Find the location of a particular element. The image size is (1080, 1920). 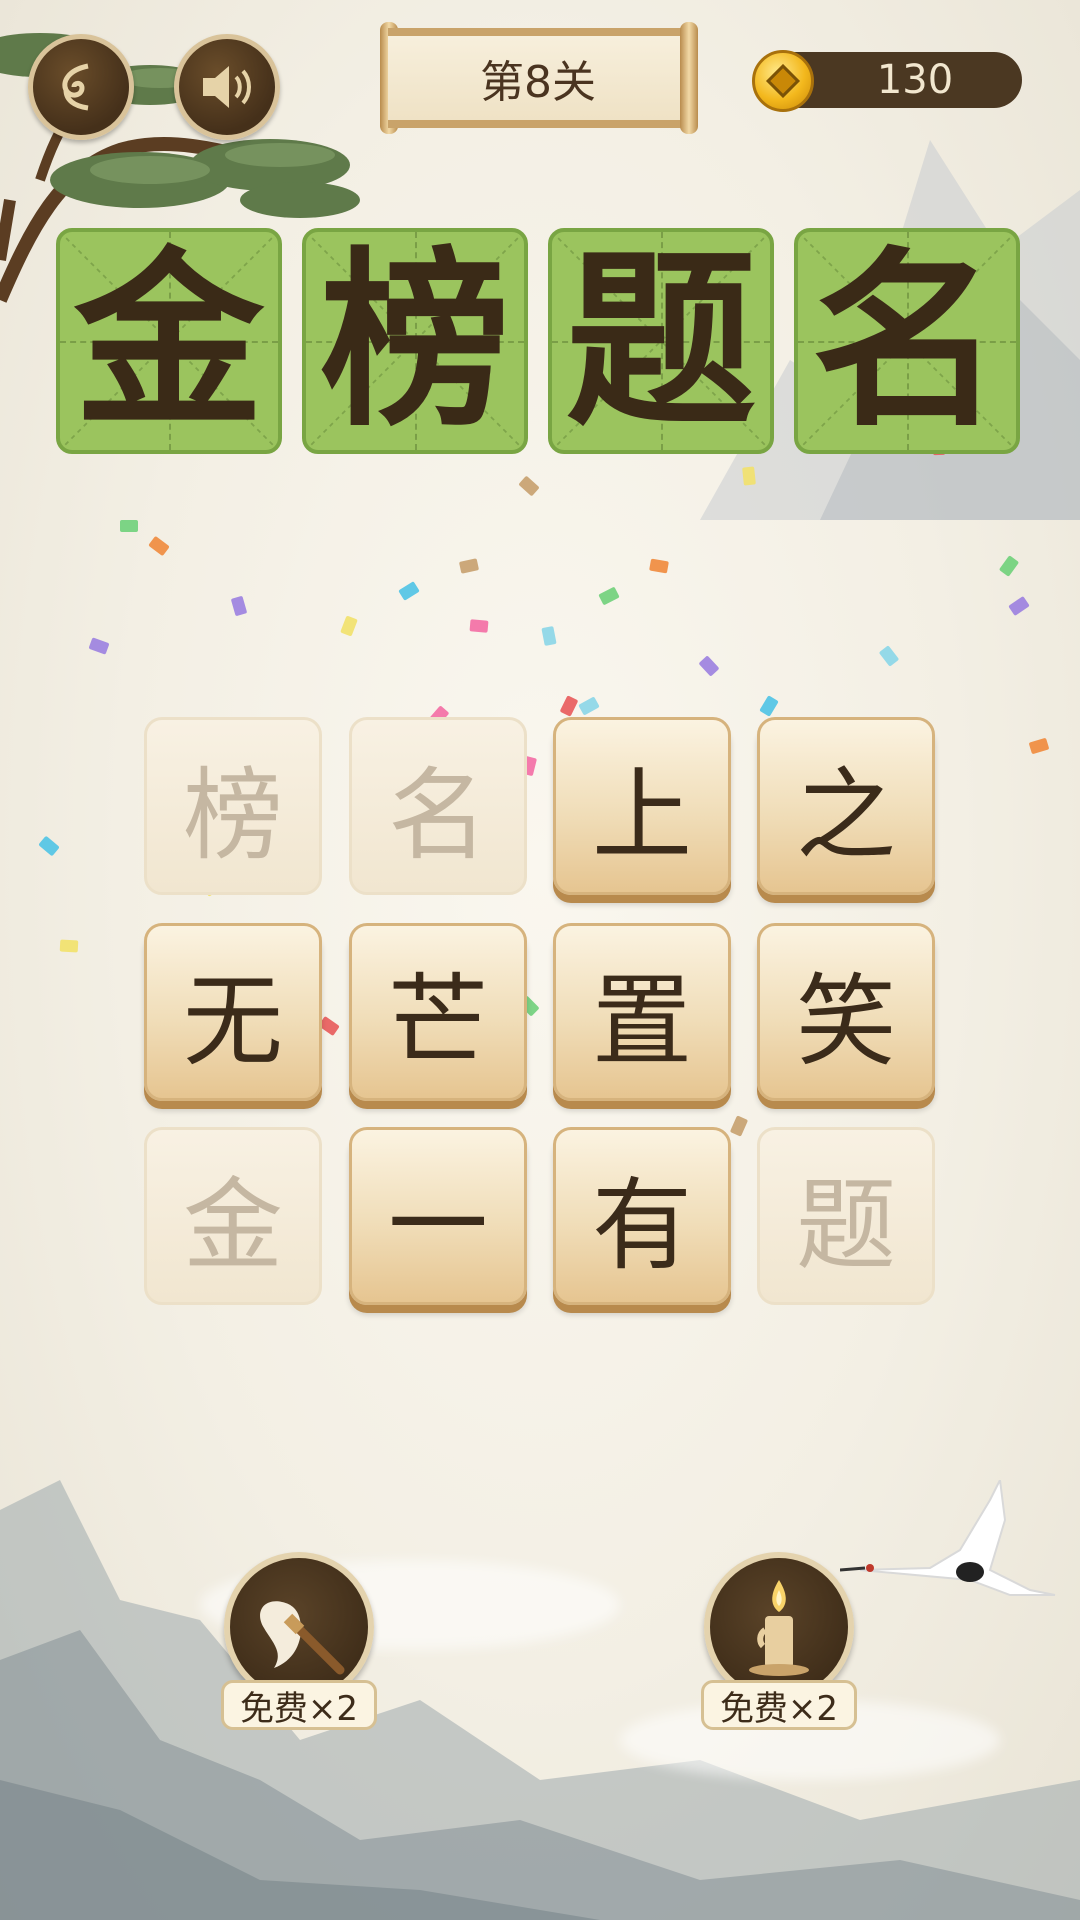

grid-tile: 有 is located at coordinates (642, 1216).